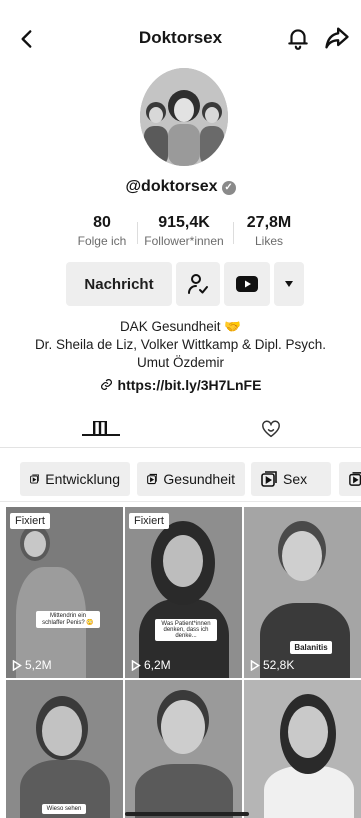  I want to click on stat-following: 80 Folge ich, so click(102, 231).